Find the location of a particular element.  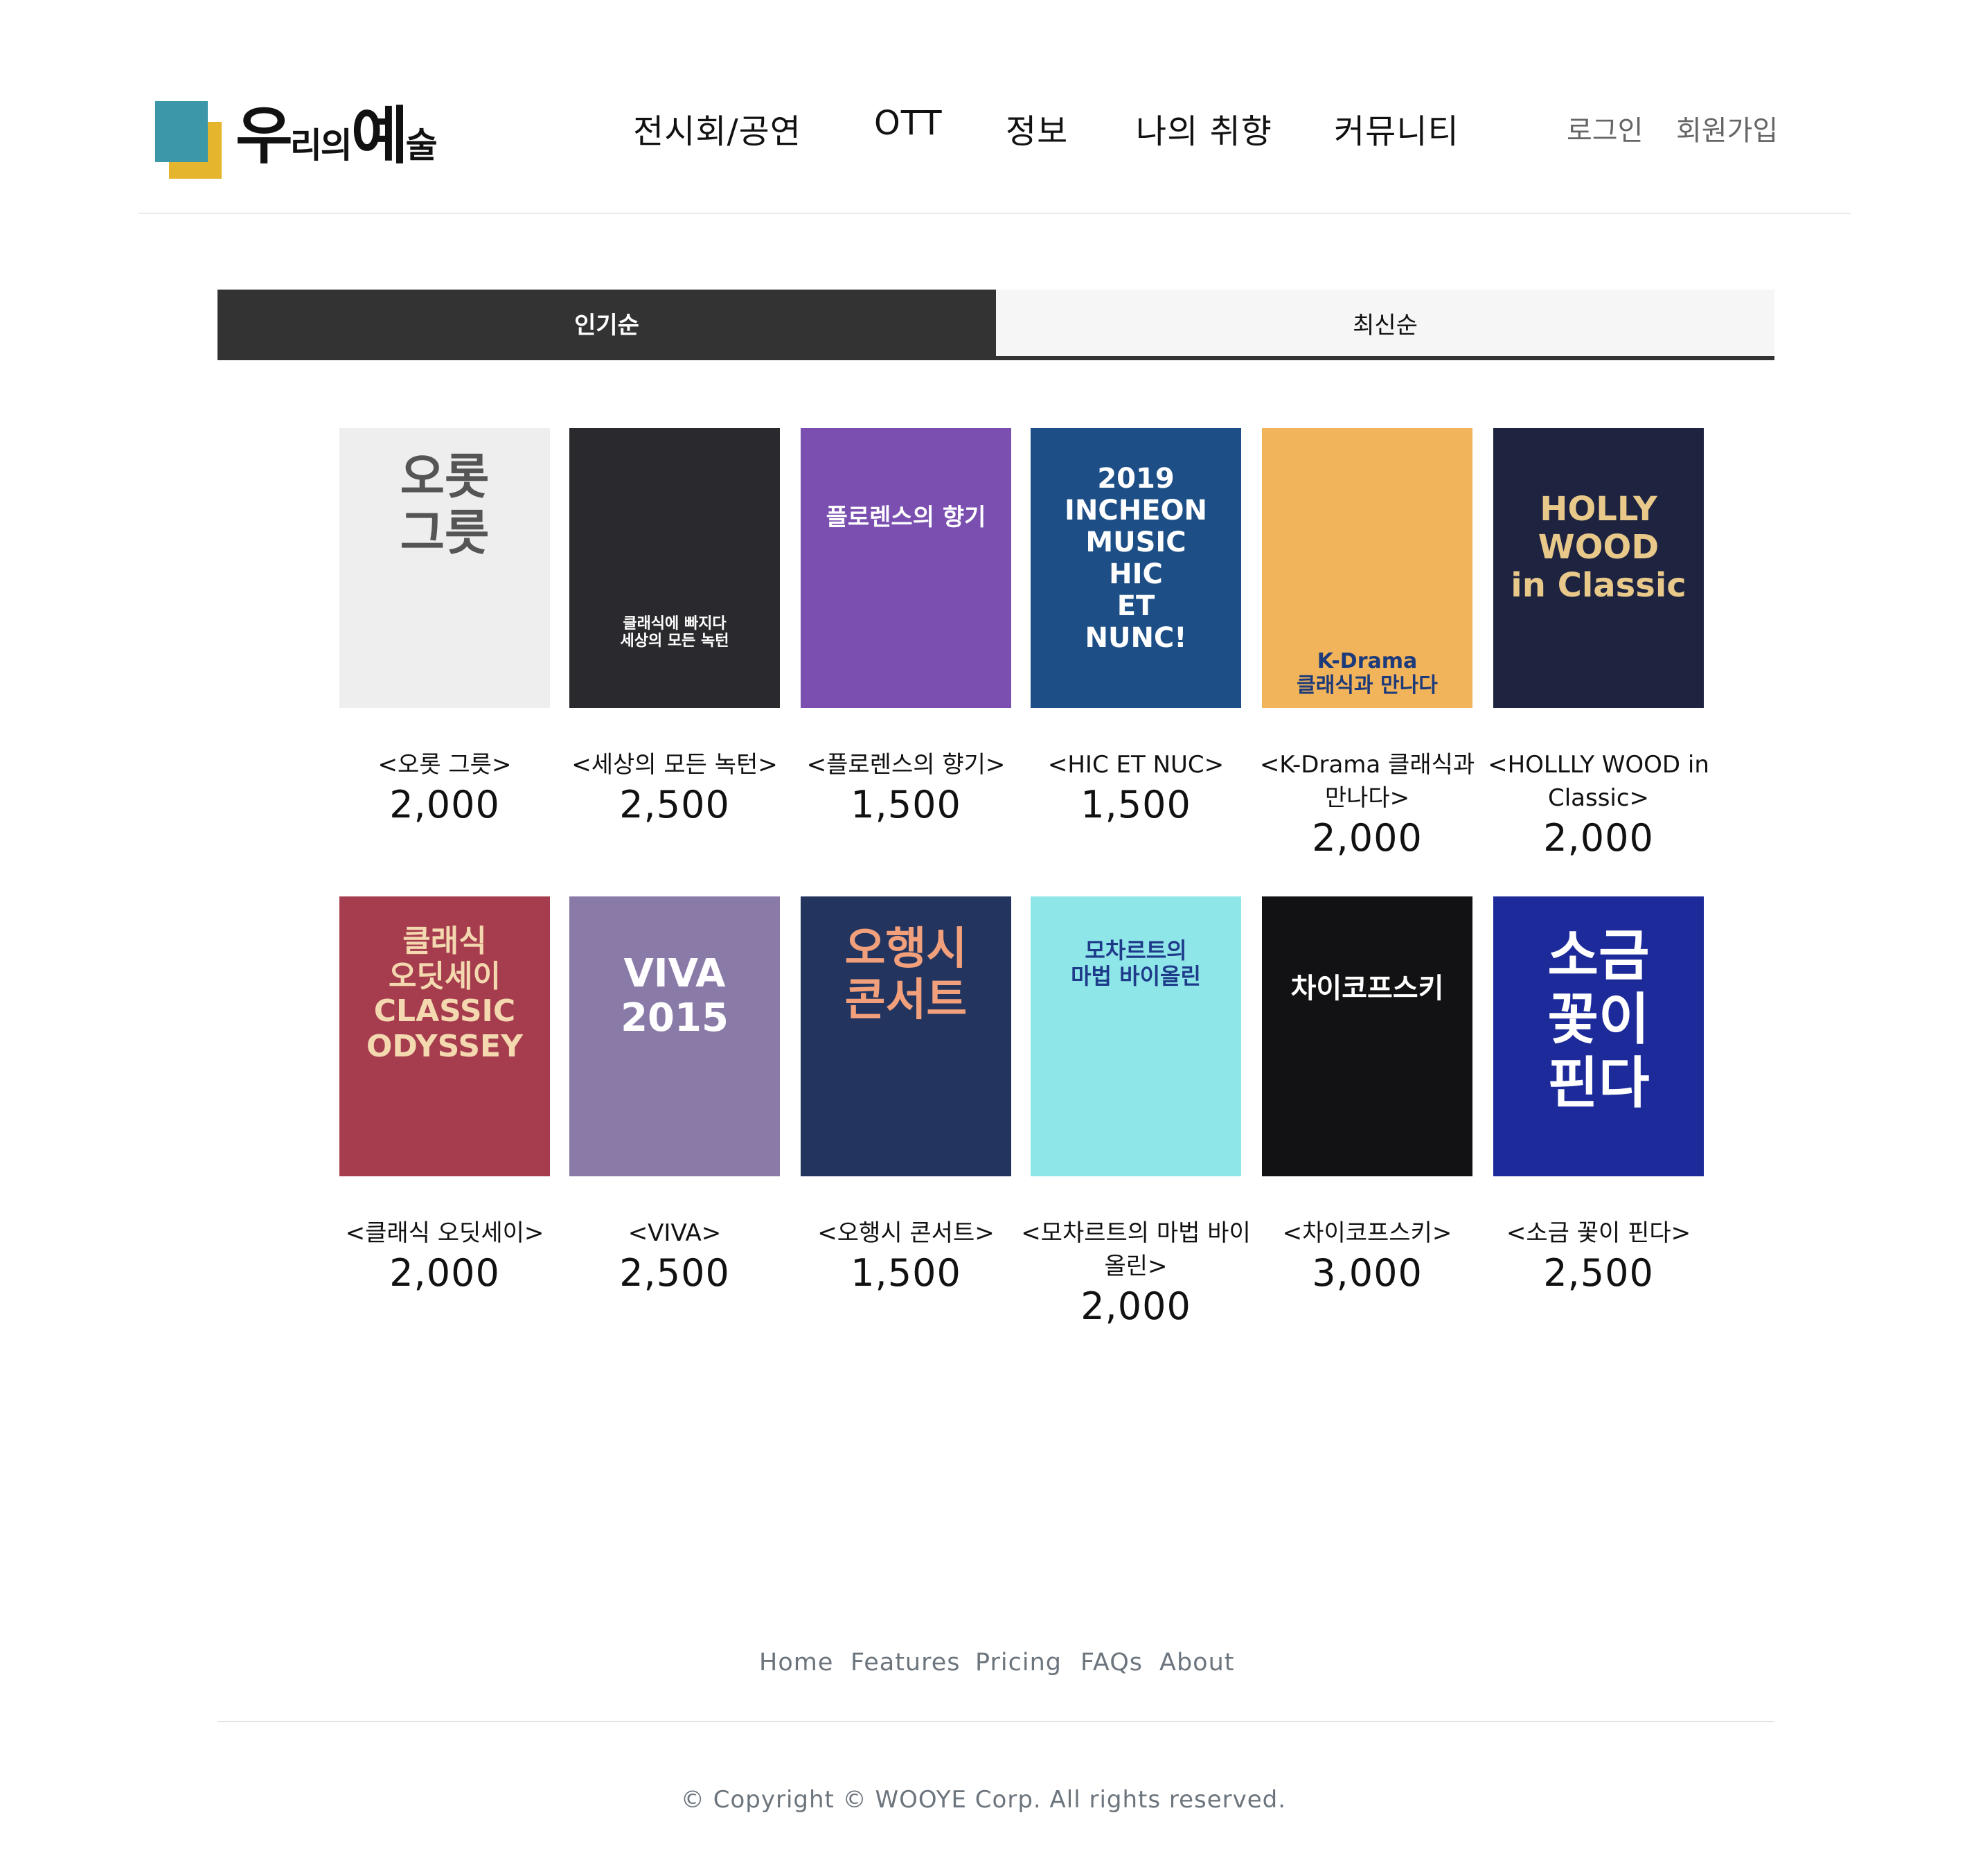

poster-artwork-text: 오롯 그릇 is located at coordinates (445, 505).